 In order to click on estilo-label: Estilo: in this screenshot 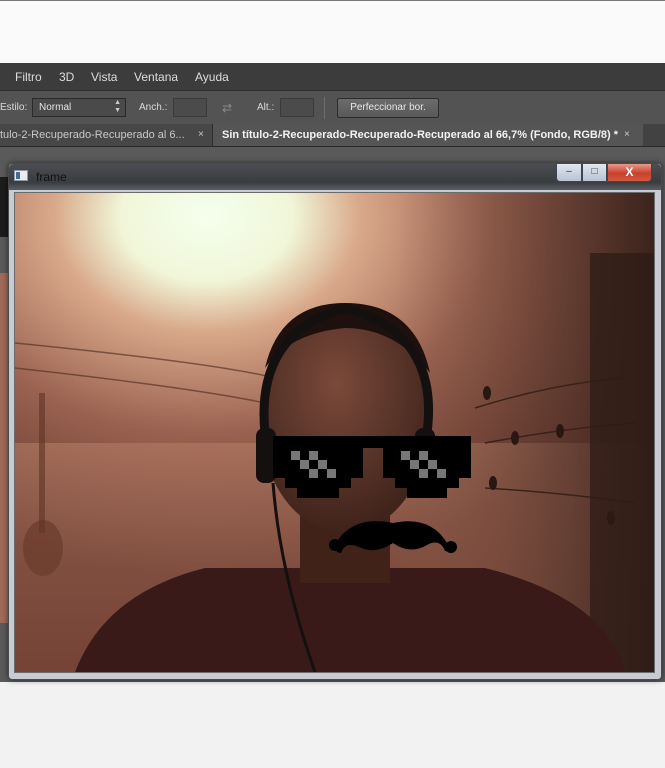, I will do `click(14, 107)`.